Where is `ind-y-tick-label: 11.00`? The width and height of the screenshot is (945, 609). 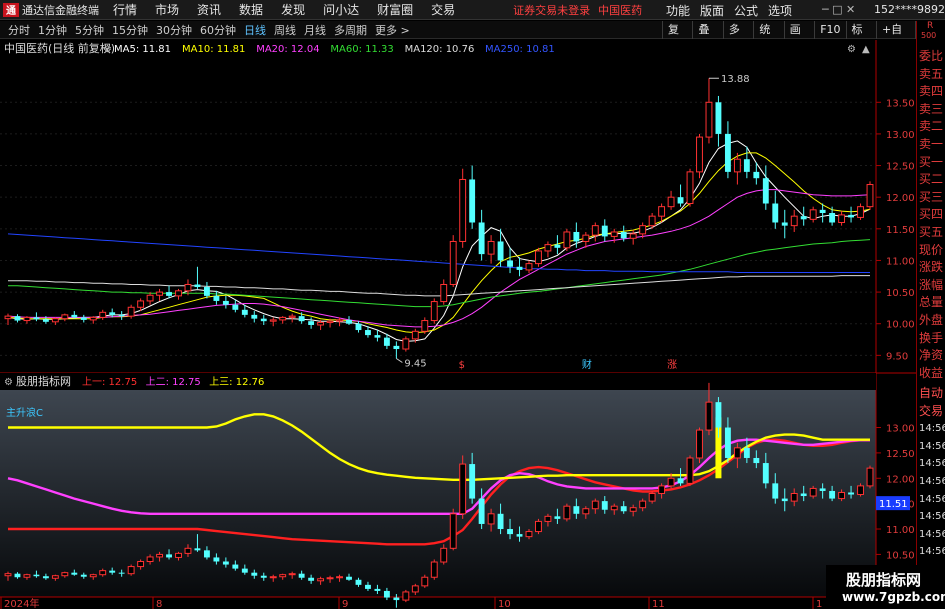
ind-y-tick-label: 11.00 is located at coordinates (900, 530).